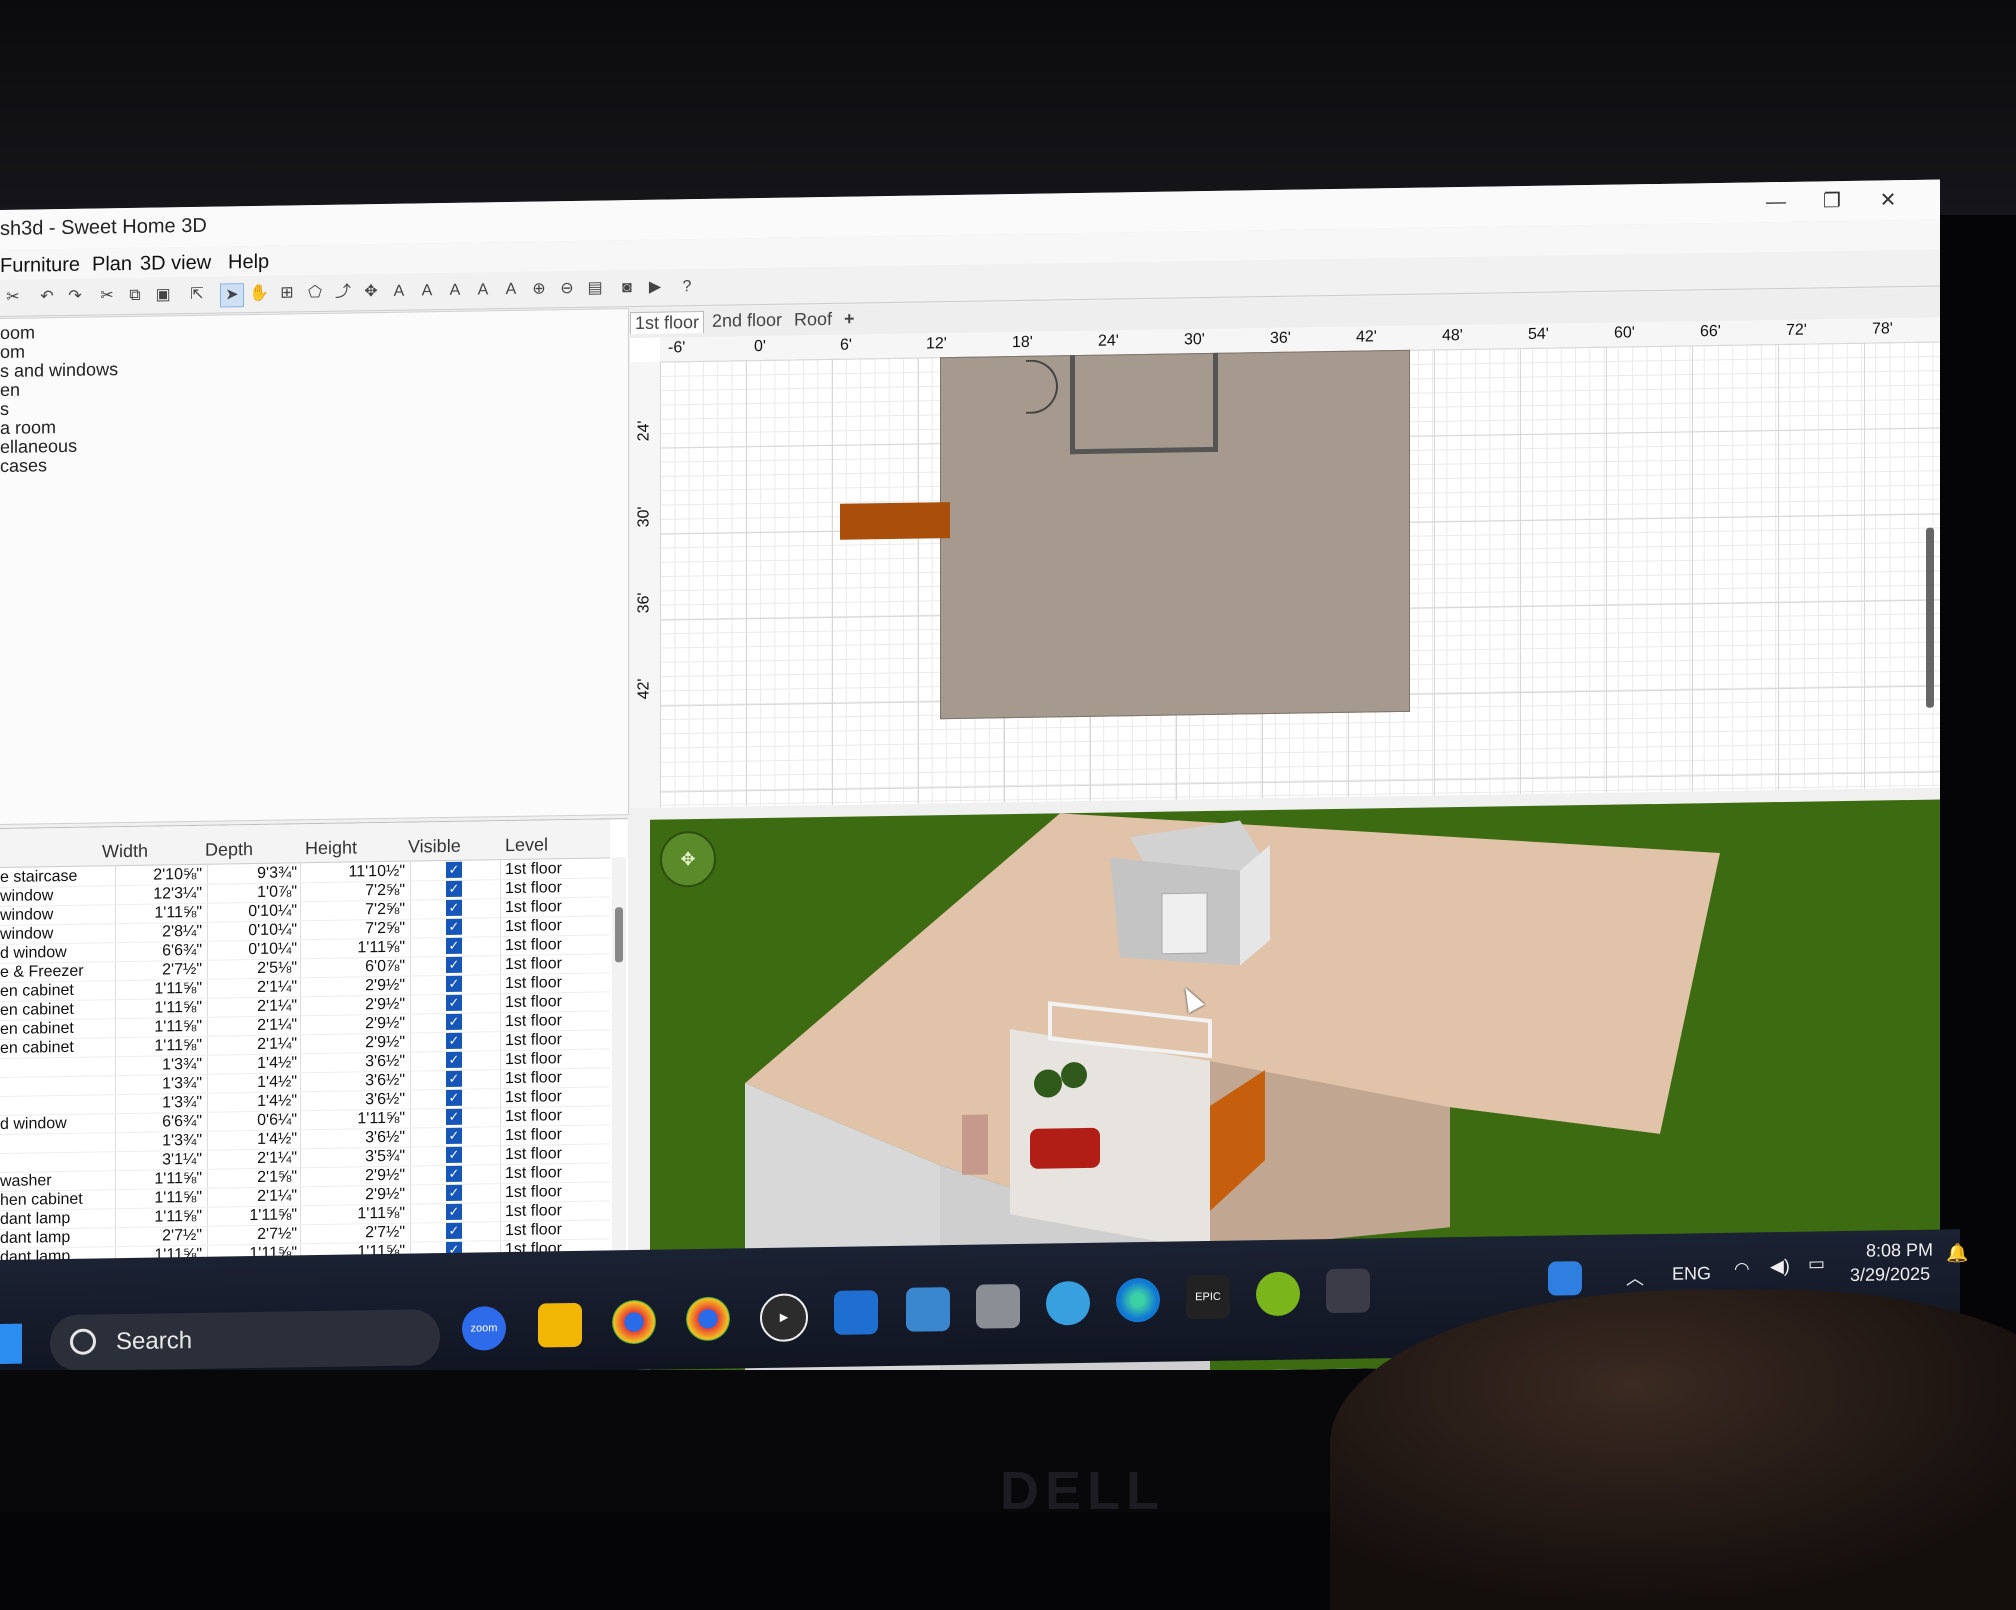 This screenshot has width=2016, height=1610. I want to click on remote-desktop-icon, so click(928, 1309).